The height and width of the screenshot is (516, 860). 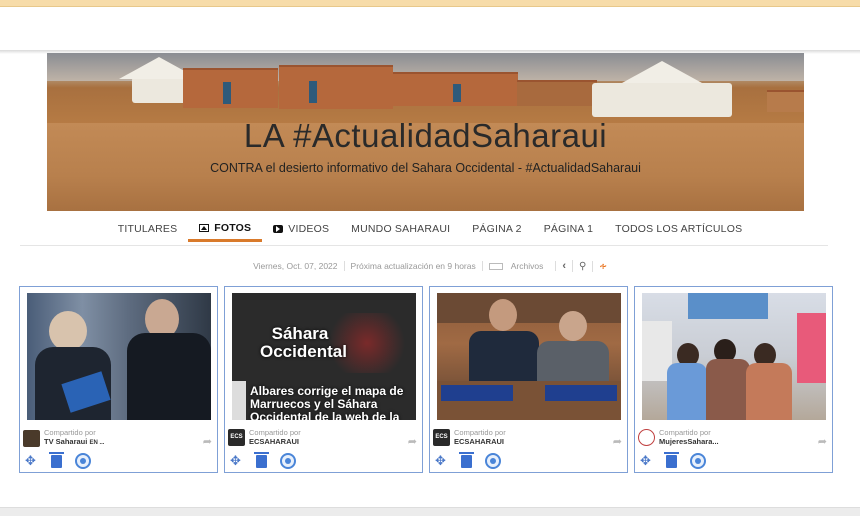 I want to click on nav-label: MUNDO SAHARAUI, so click(x=401, y=229).